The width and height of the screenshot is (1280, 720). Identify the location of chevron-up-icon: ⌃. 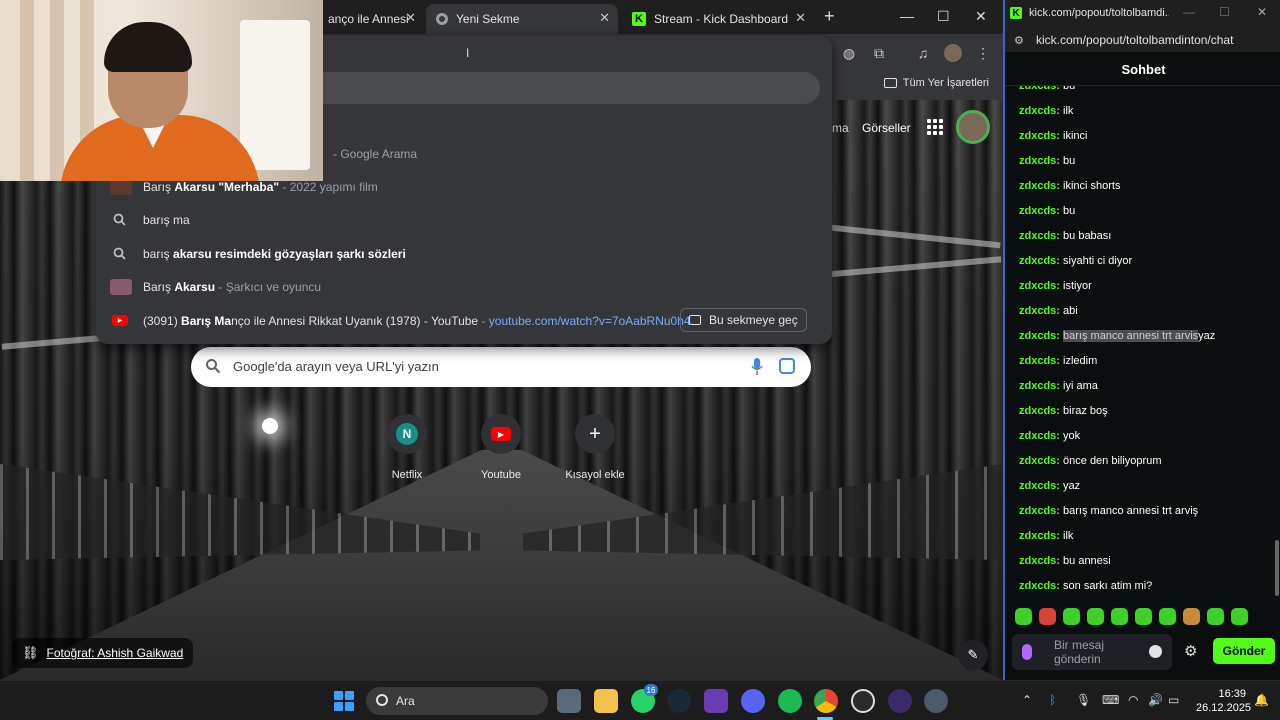
(1027, 700).